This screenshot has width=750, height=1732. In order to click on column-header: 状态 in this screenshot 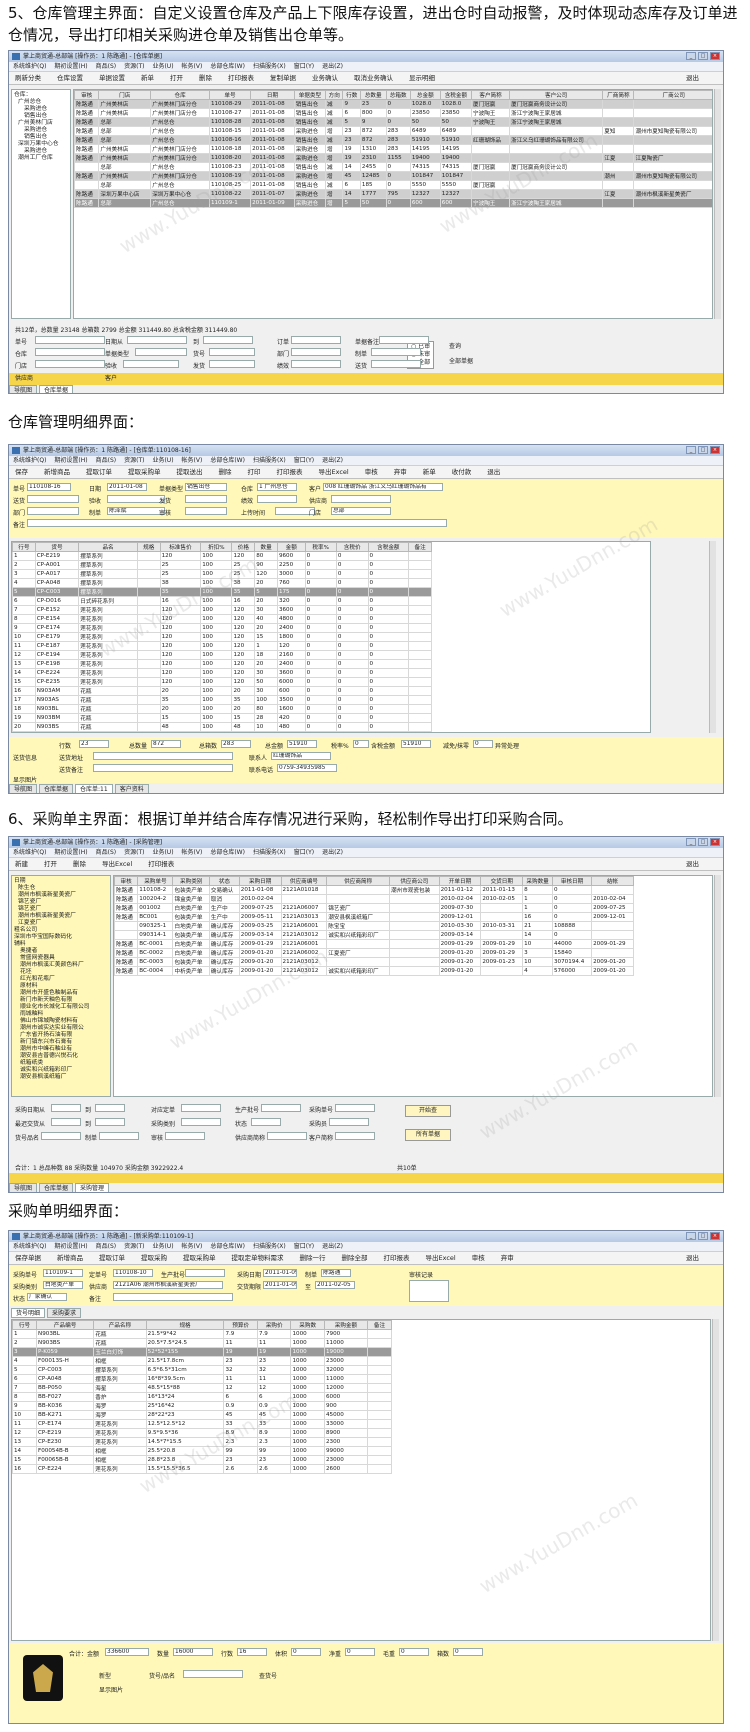, I will do `click(224, 881)`.